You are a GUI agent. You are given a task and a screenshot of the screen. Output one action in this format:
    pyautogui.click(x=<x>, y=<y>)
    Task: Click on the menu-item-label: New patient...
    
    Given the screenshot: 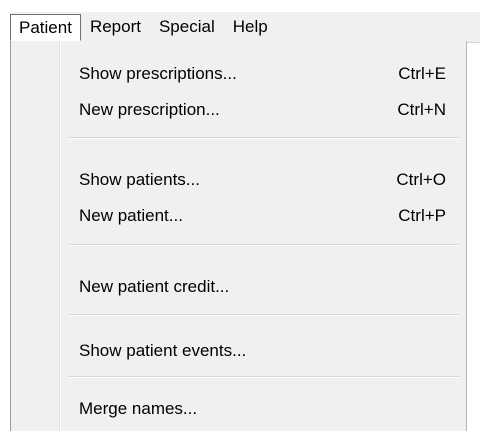 What is the action you would take?
    pyautogui.click(x=131, y=215)
    